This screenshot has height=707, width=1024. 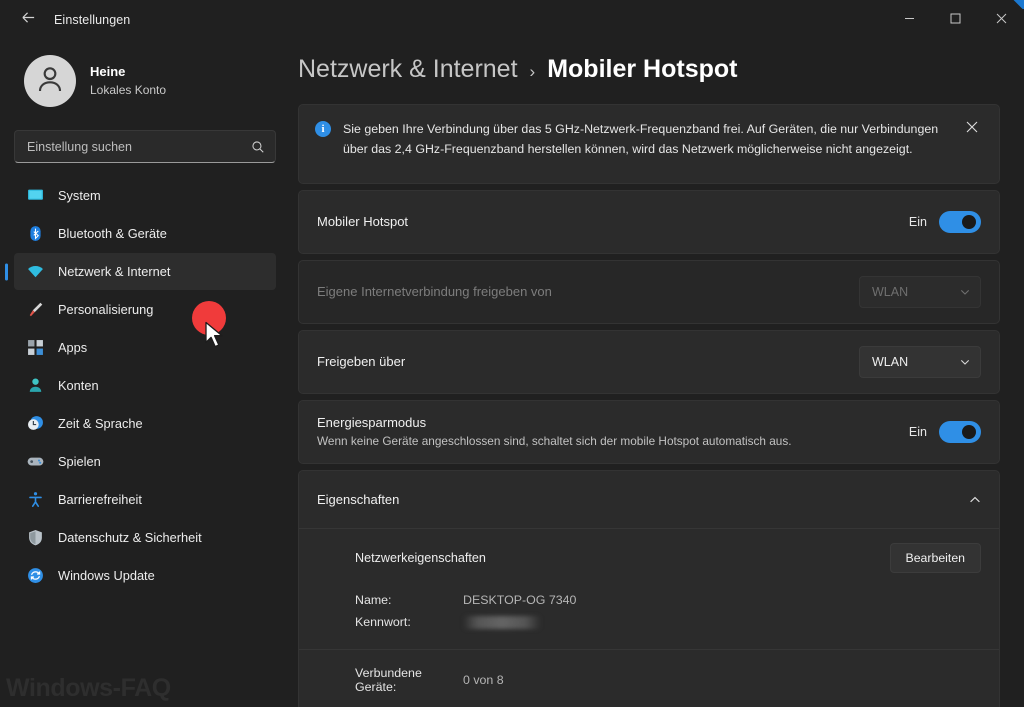 I want to click on power-saving-state: Ein, so click(x=917, y=432).